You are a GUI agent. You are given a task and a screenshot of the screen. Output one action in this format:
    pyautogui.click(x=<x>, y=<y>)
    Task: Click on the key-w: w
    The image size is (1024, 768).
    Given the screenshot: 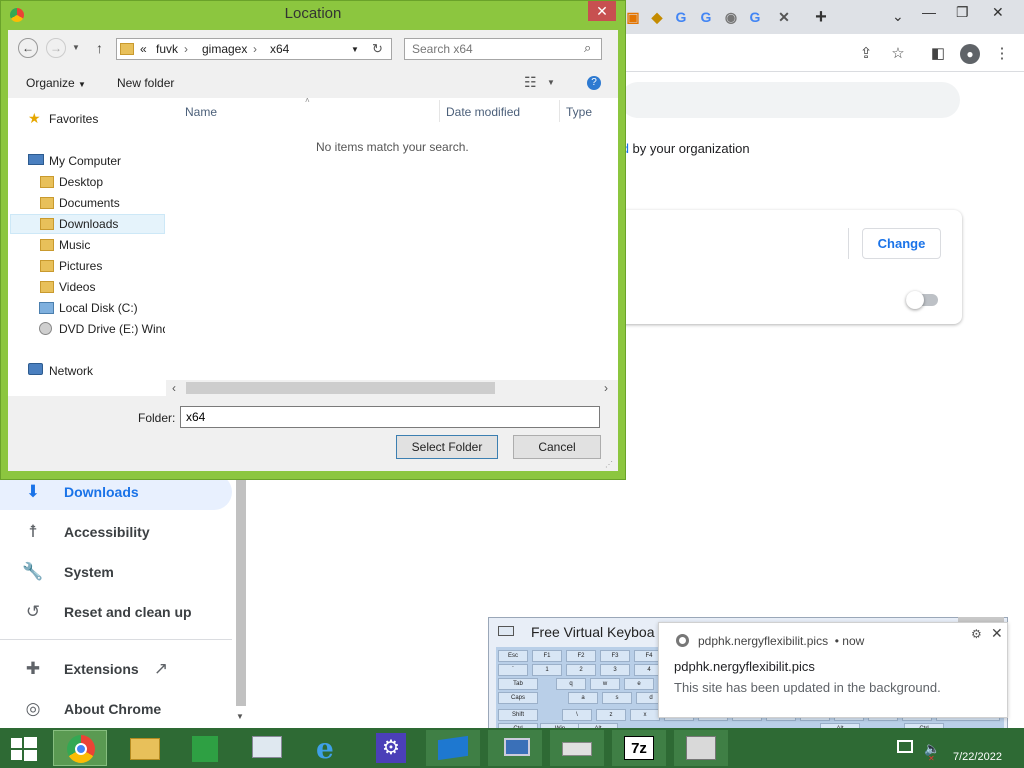 What is the action you would take?
    pyautogui.click(x=605, y=684)
    